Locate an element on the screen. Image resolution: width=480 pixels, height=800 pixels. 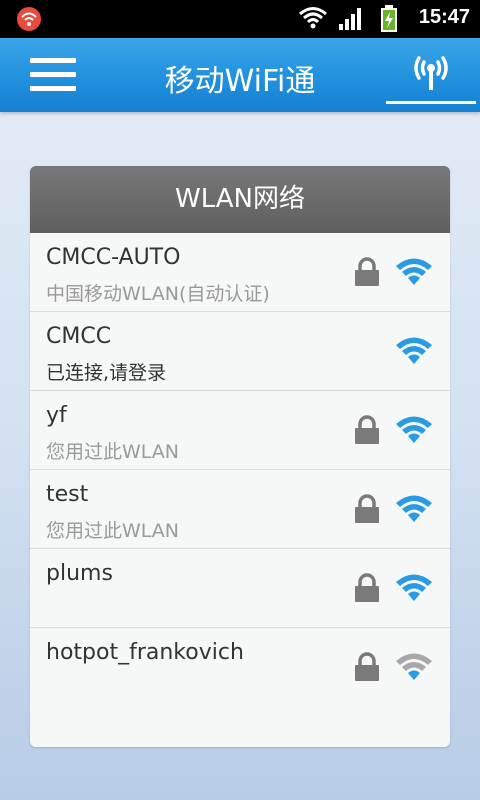
network-name: yf is located at coordinates (56, 415).